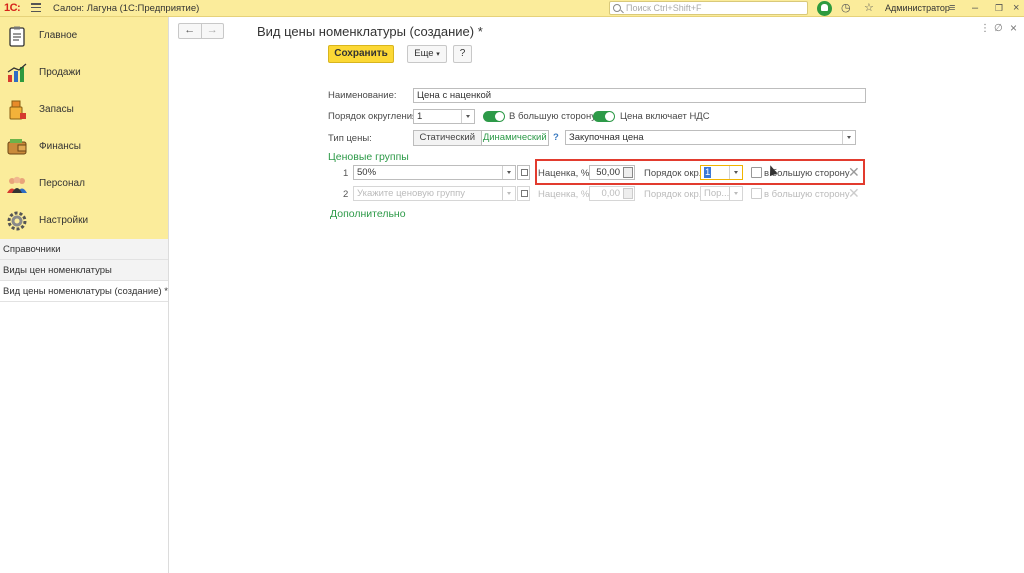 This screenshot has width=1024, height=573. I want to click on favorites-star-icon: ☆, so click(869, 8).